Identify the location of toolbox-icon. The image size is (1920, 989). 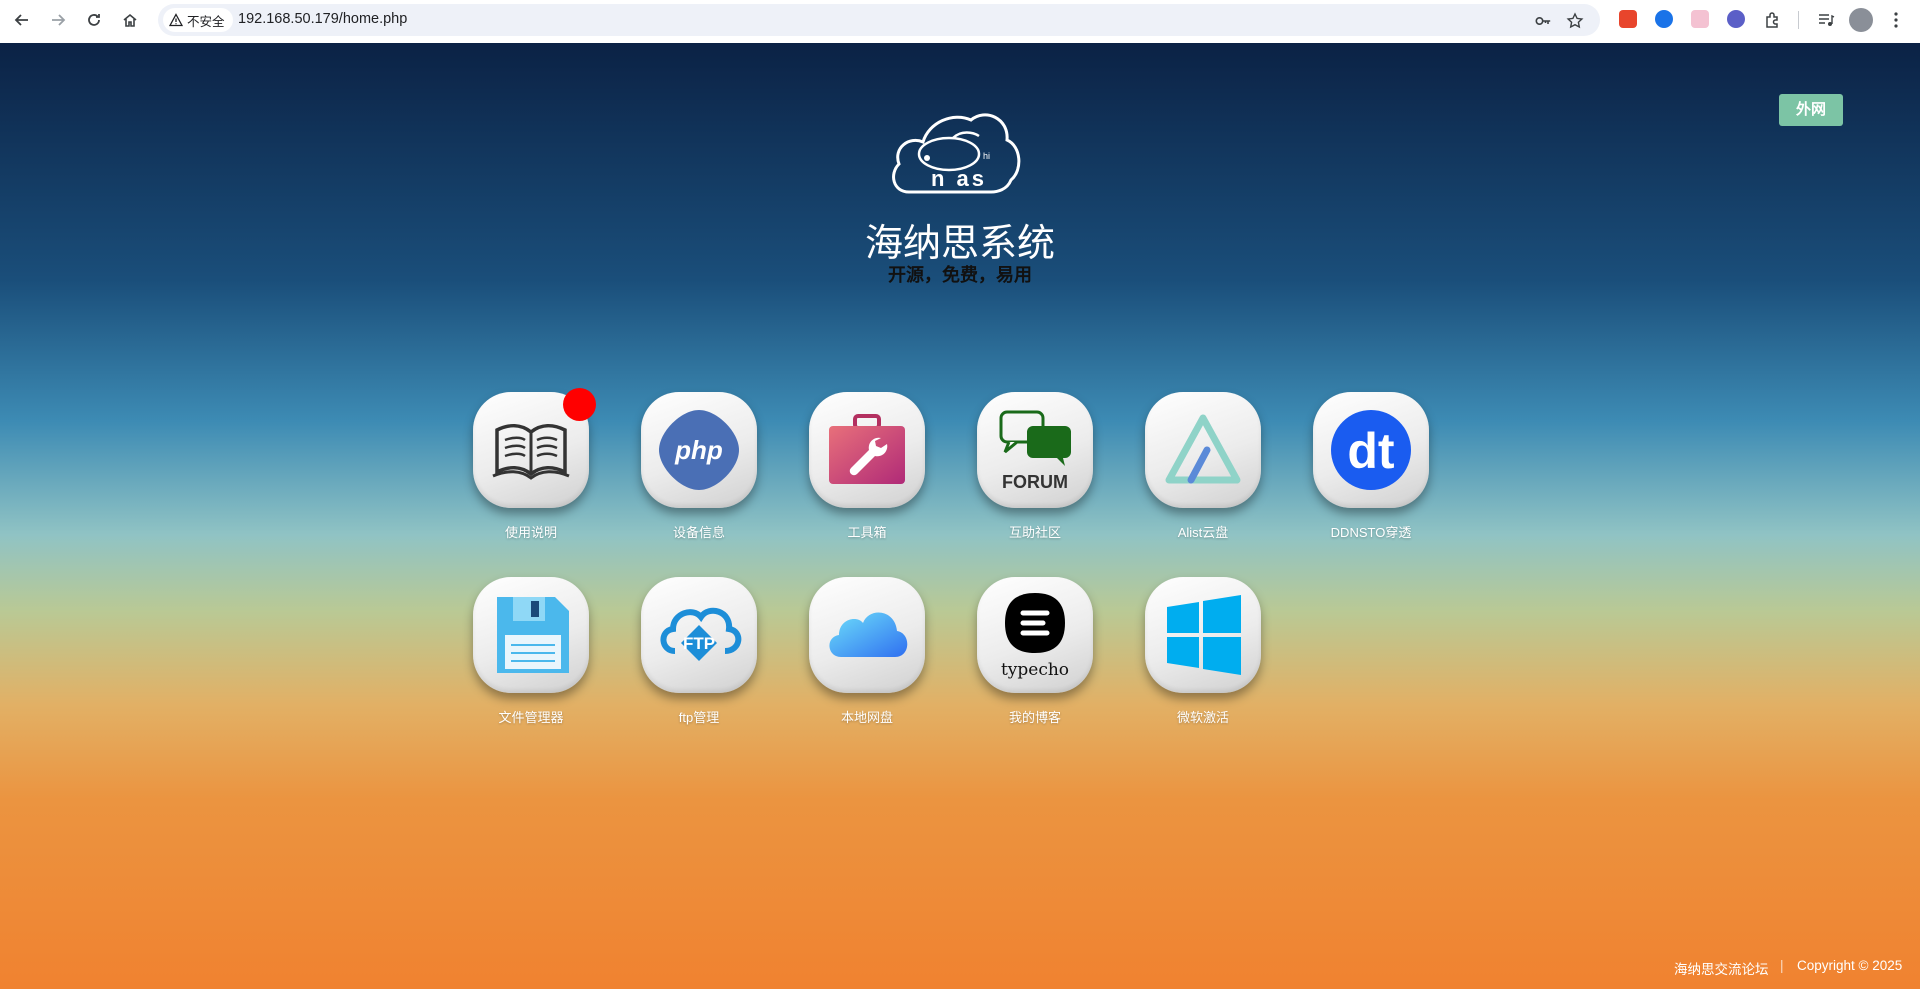
(867, 450).